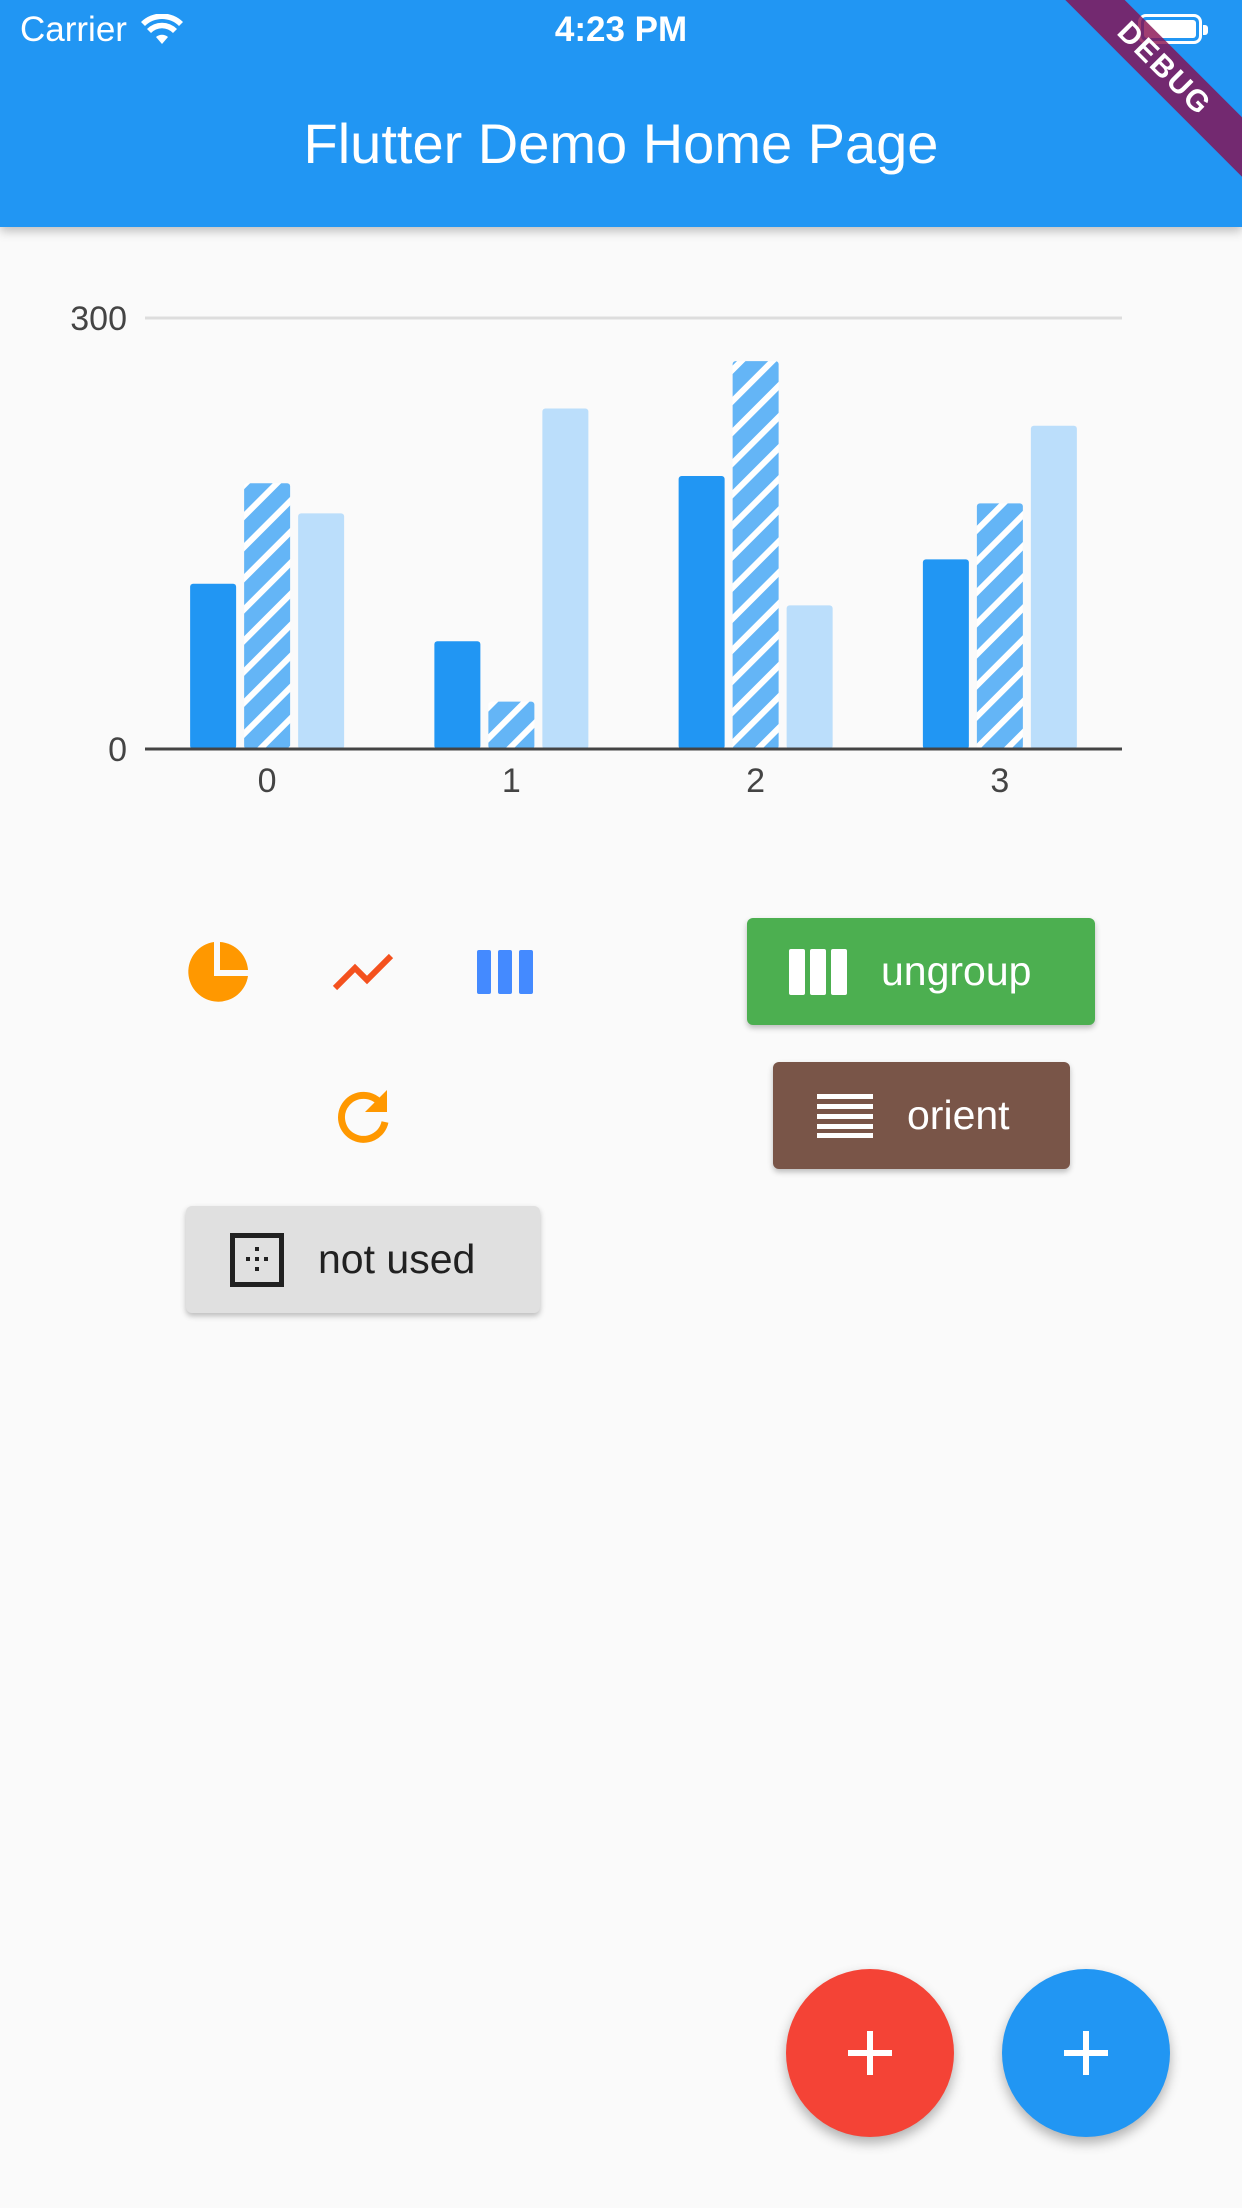 The width and height of the screenshot is (1242, 2208). I want to click on app-bar: Carrier 4:23 PM Flutter Demo Home Page, so click(621, 113).